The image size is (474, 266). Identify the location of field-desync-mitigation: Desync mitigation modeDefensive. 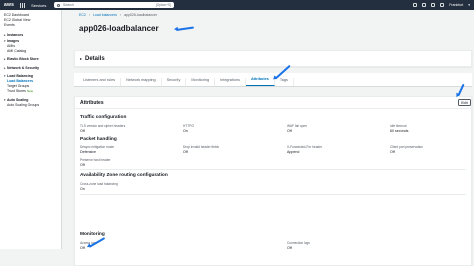
(115, 149).